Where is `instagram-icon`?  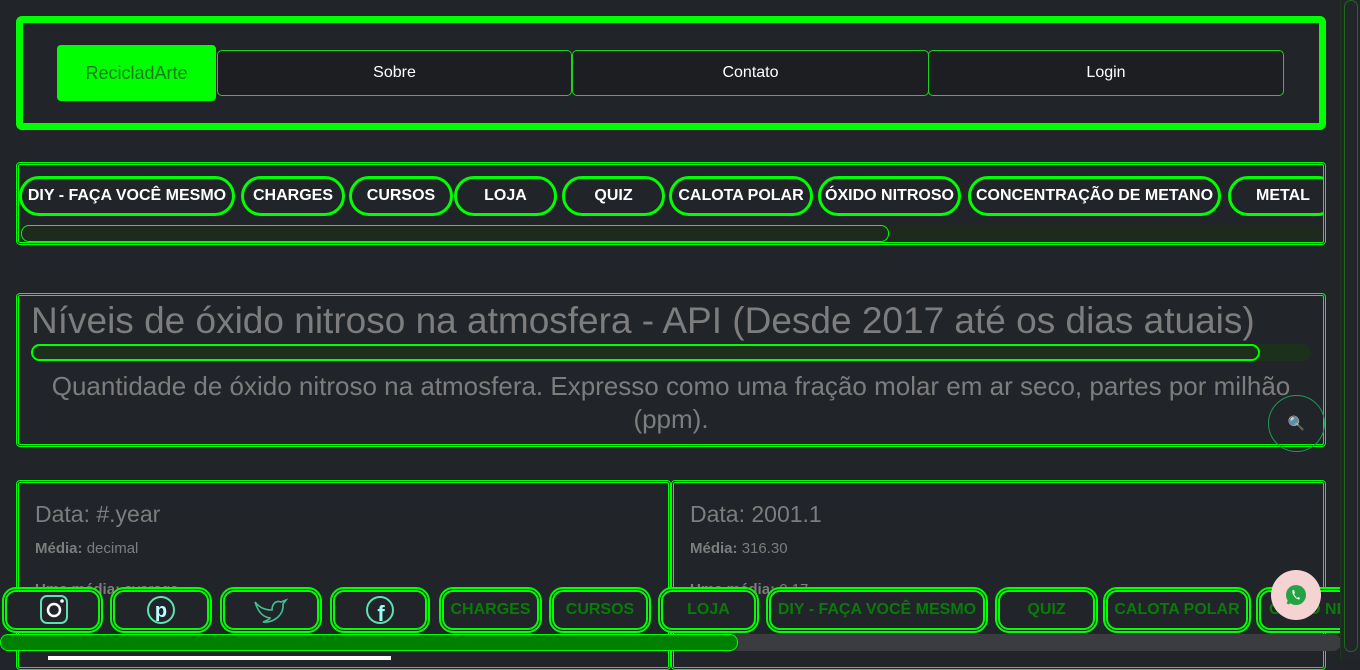 instagram-icon is located at coordinates (52, 610).